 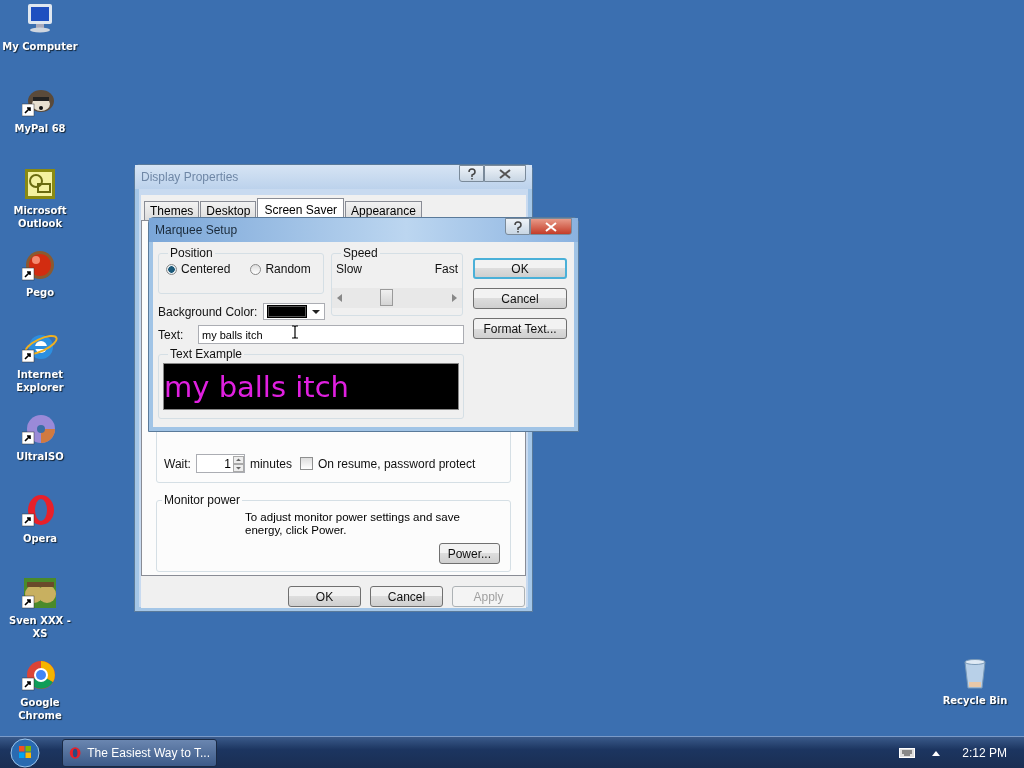 I want to click on text-cursor-icon, so click(x=295, y=332).